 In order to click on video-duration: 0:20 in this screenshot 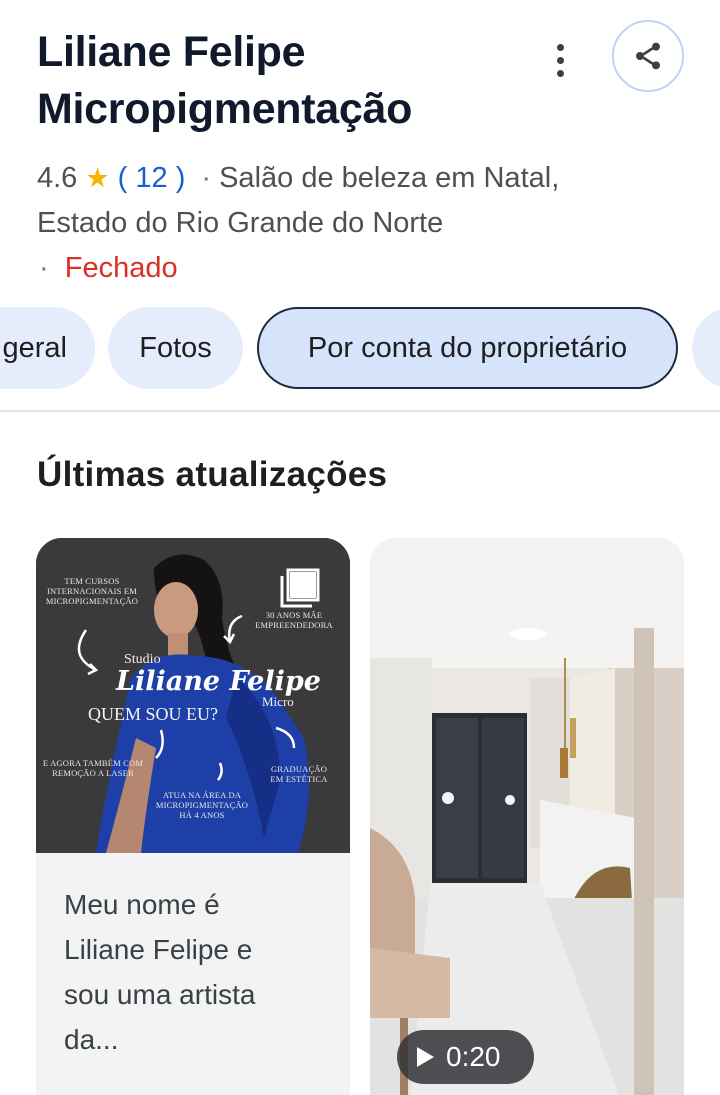, I will do `click(473, 1056)`.